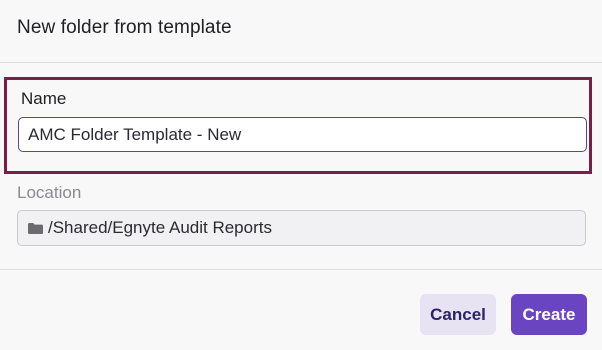 The image size is (602, 350). Describe the element at coordinates (36, 228) in the screenshot. I see `folder-icon` at that location.